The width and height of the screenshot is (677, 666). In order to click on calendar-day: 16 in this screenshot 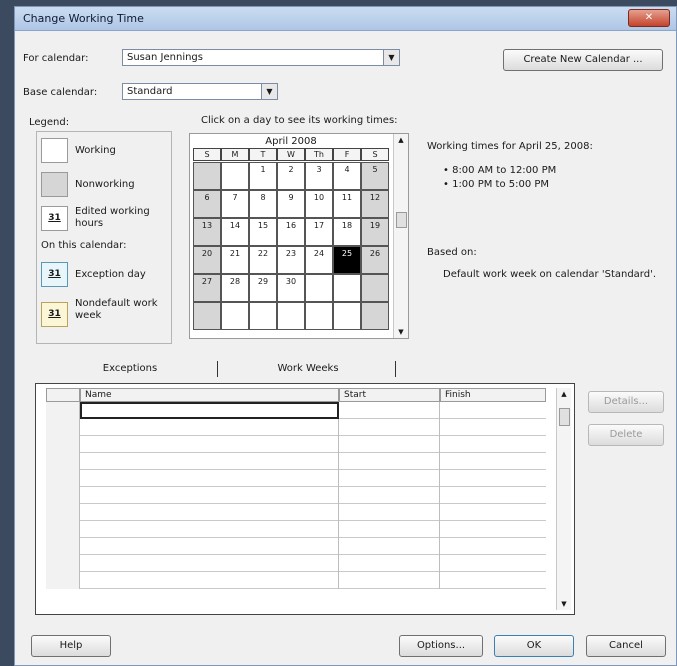, I will do `click(291, 232)`.